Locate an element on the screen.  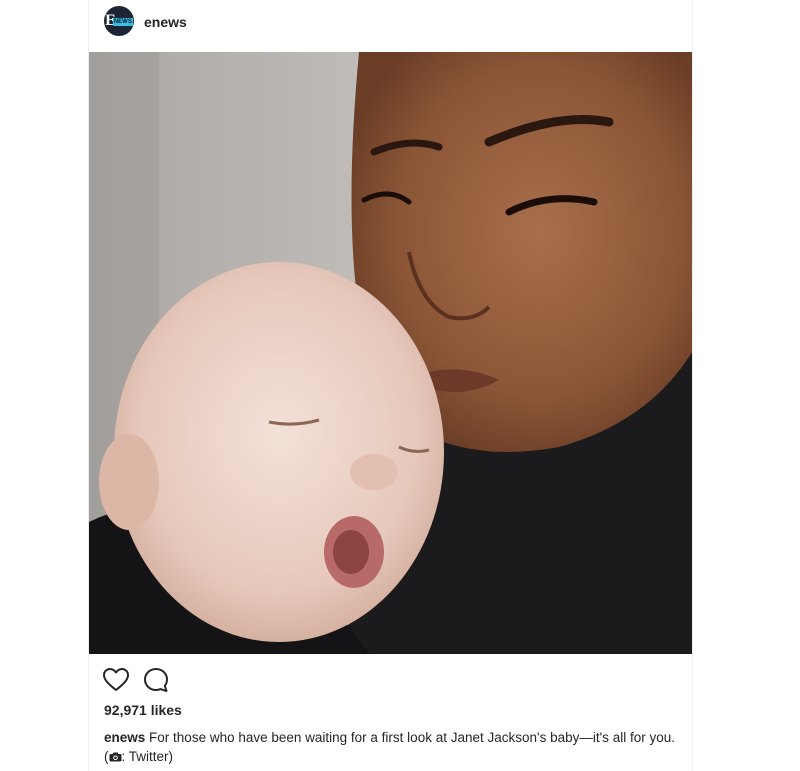
author-username: enews is located at coordinates (165, 22).